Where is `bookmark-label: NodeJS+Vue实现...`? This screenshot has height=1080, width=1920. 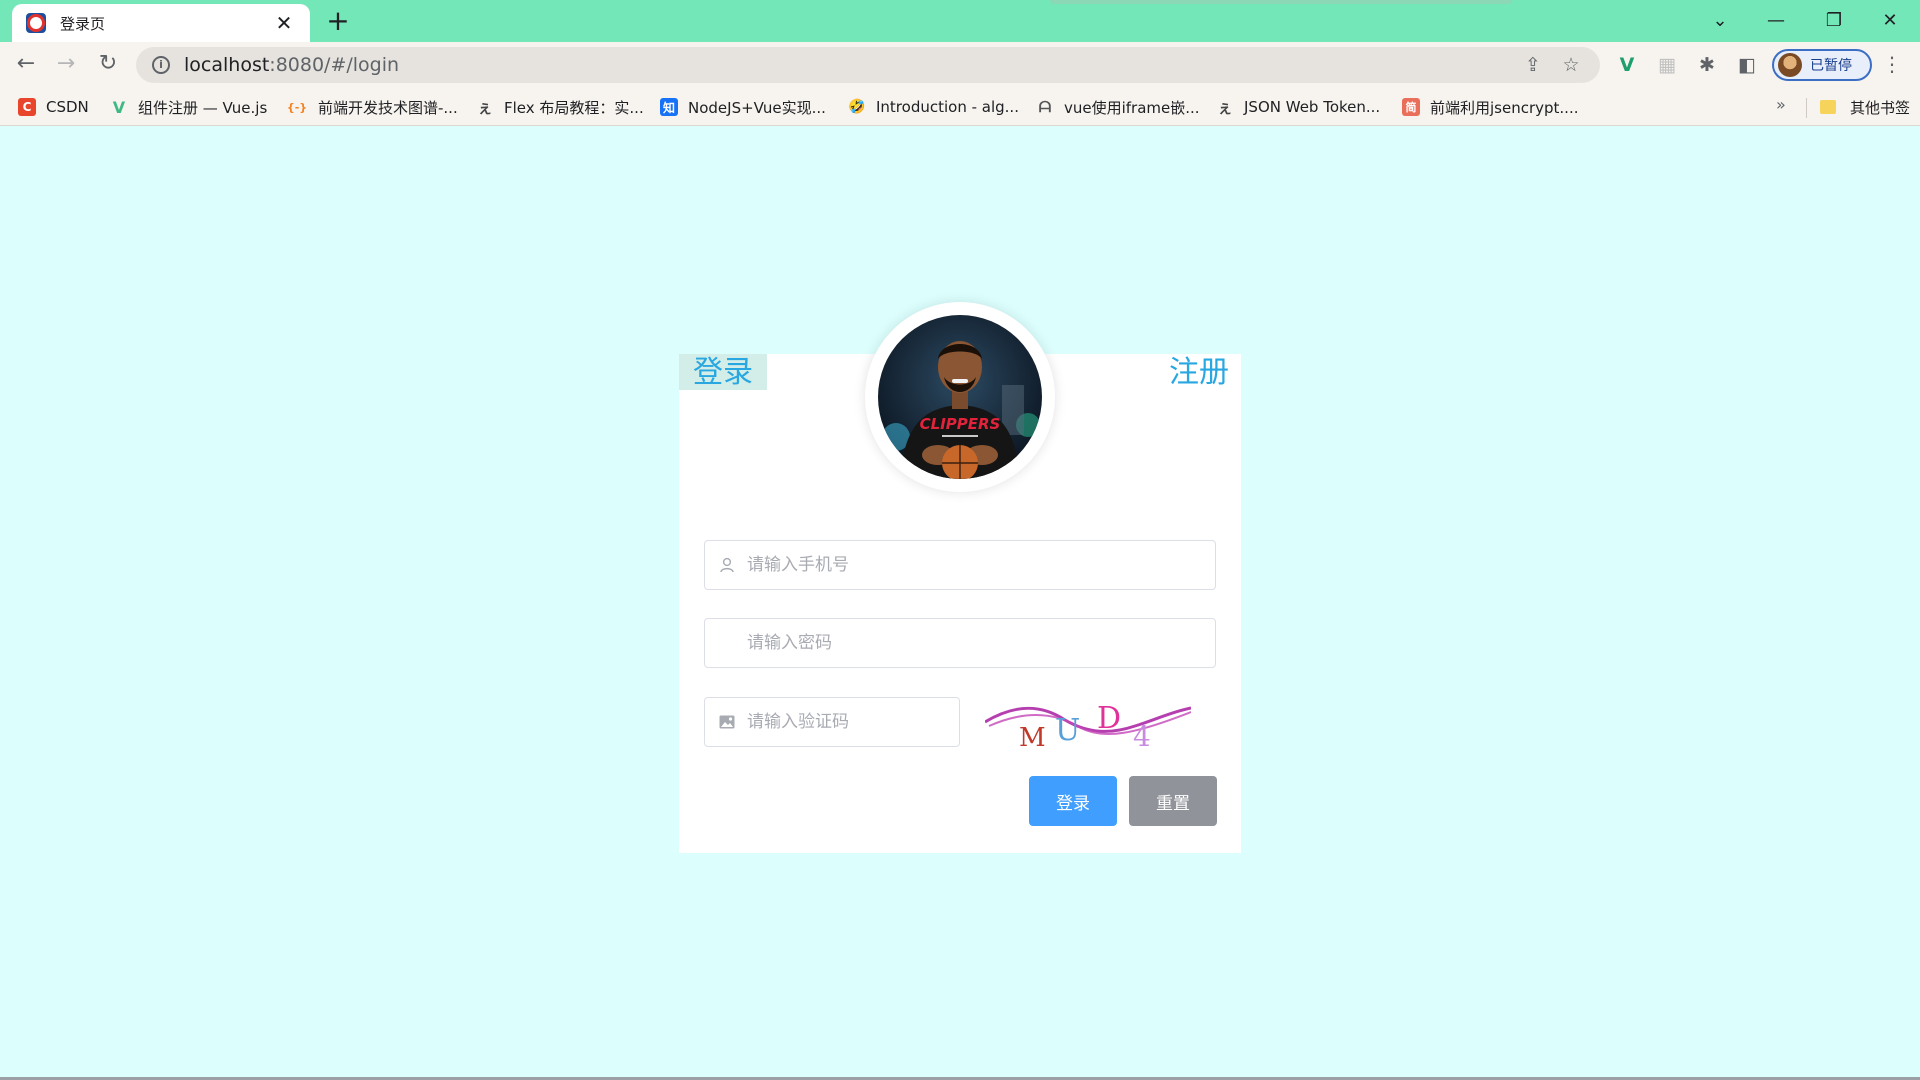
bookmark-label: NodeJS+Vue实现... is located at coordinates (757, 107).